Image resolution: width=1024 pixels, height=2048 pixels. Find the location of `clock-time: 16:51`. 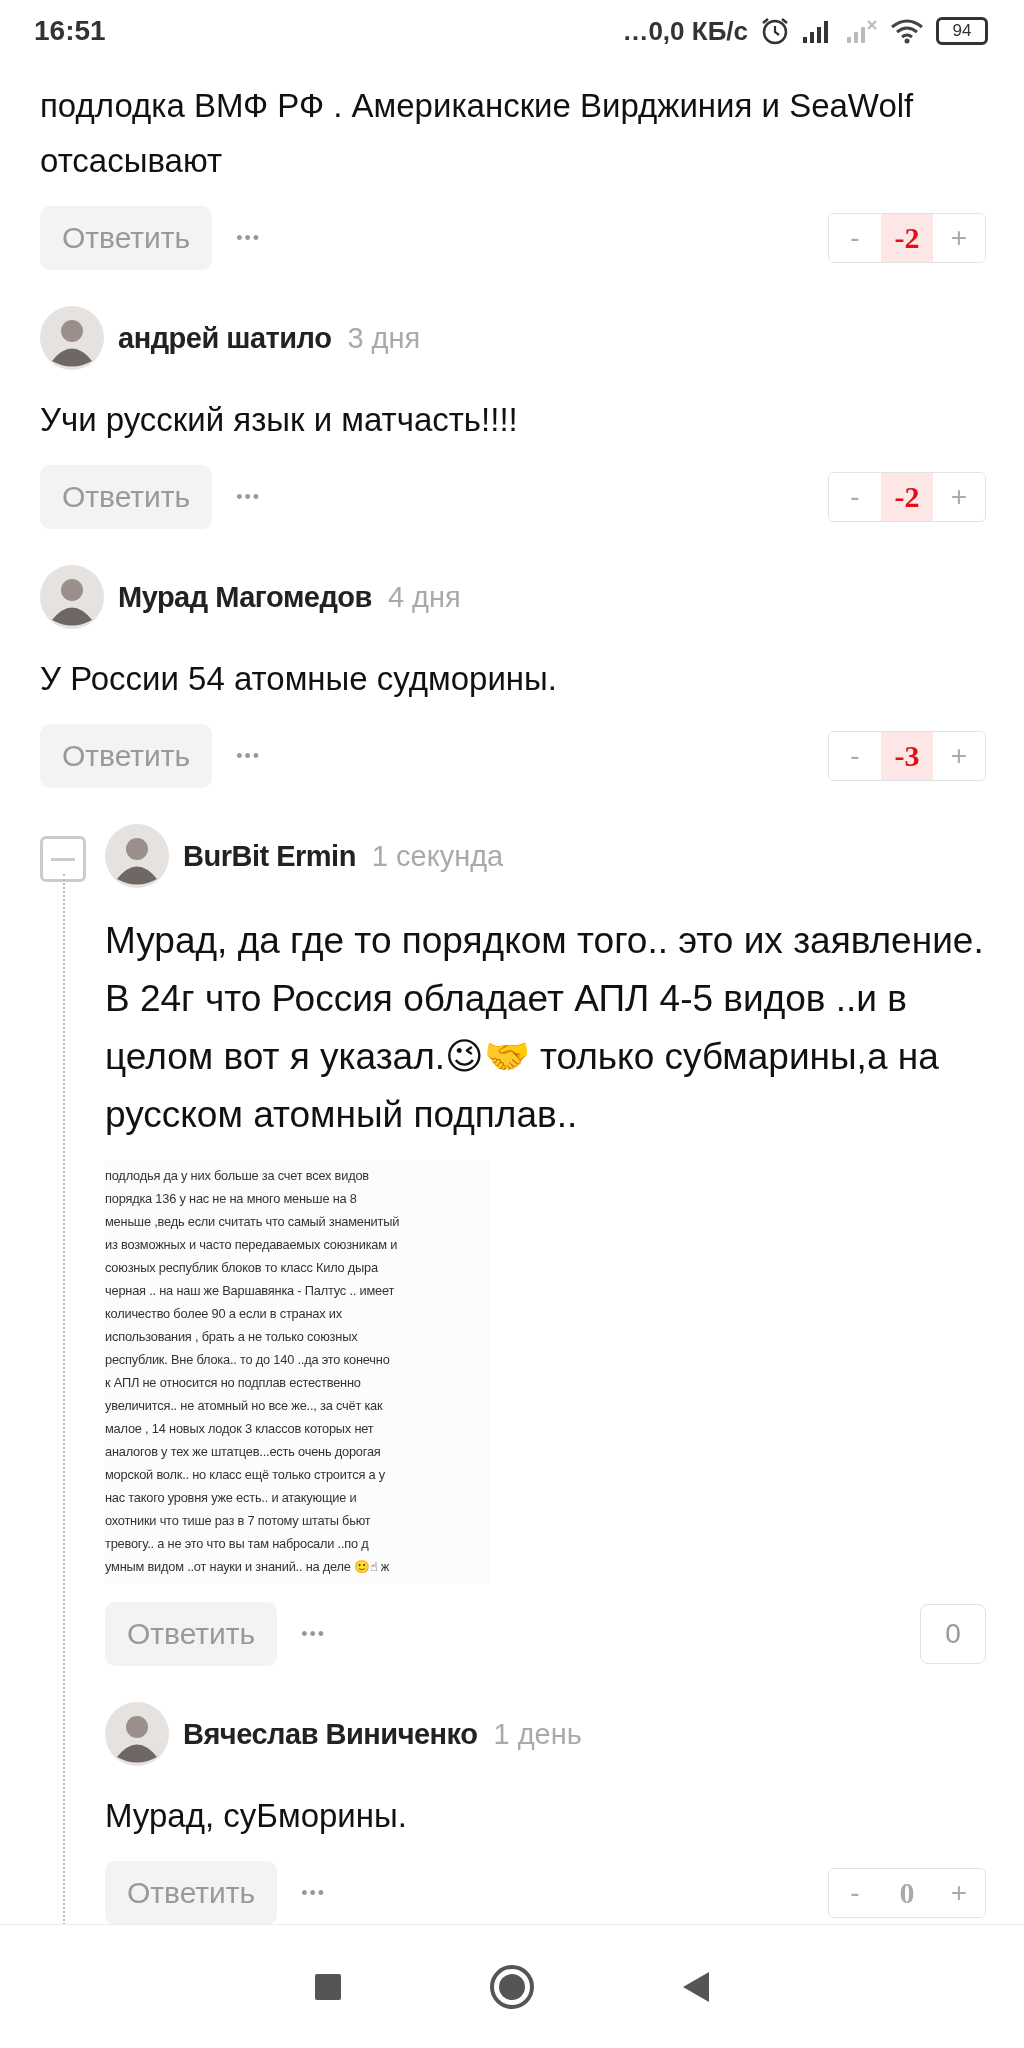

clock-time: 16:51 is located at coordinates (70, 31).